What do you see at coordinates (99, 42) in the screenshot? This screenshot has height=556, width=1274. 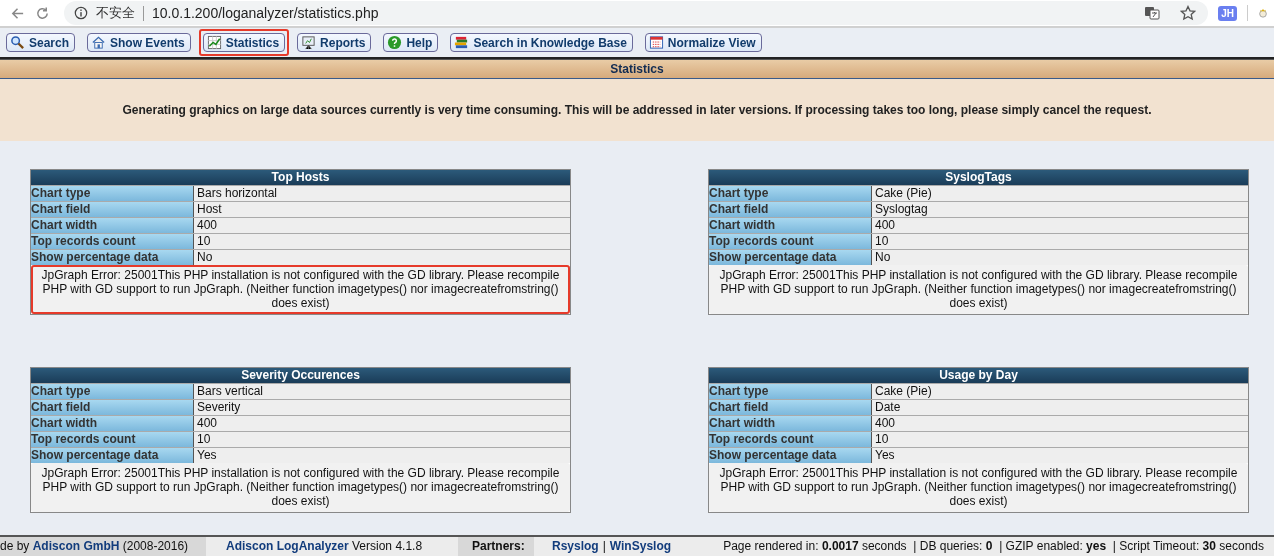 I see `house-icon` at bounding box center [99, 42].